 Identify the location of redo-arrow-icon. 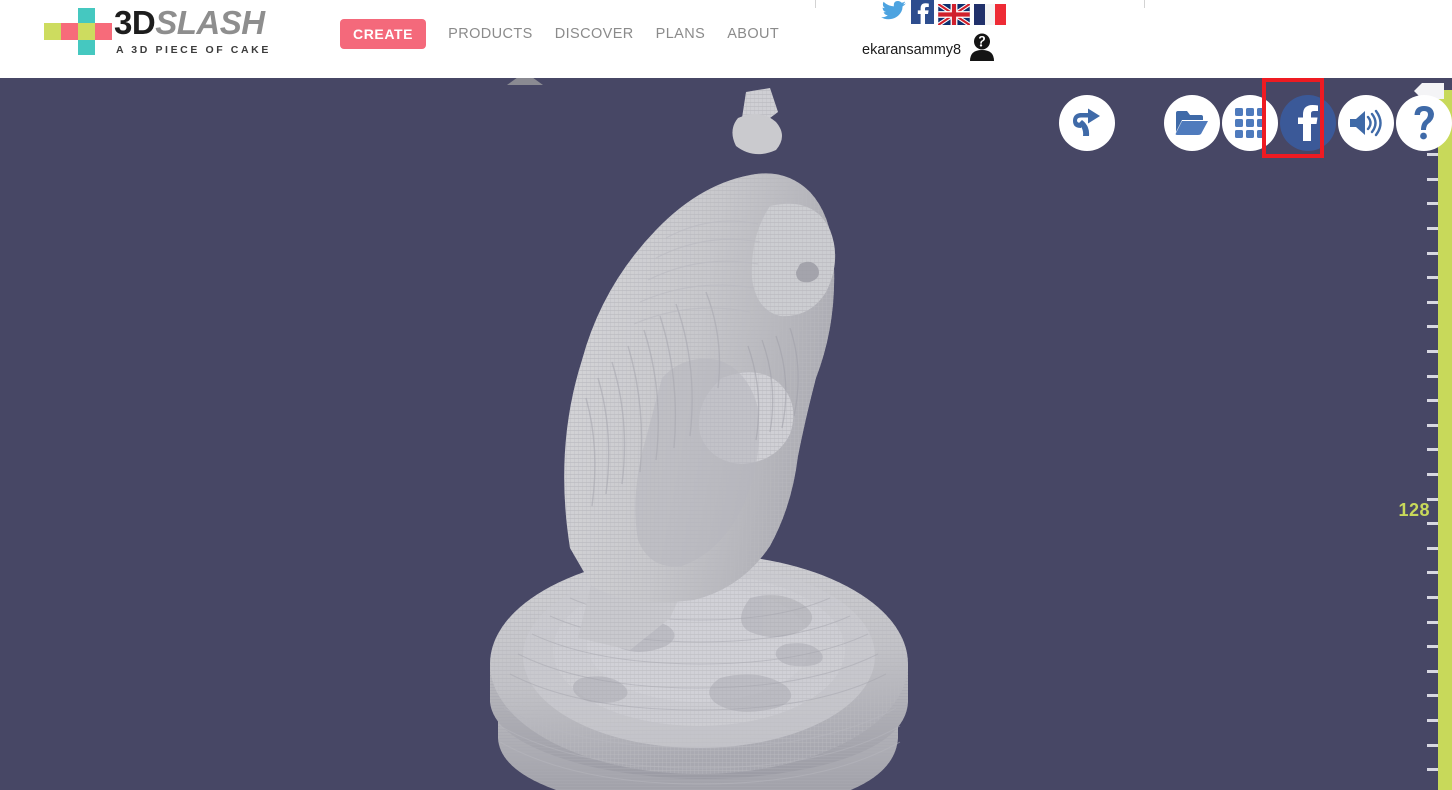
(1086, 122).